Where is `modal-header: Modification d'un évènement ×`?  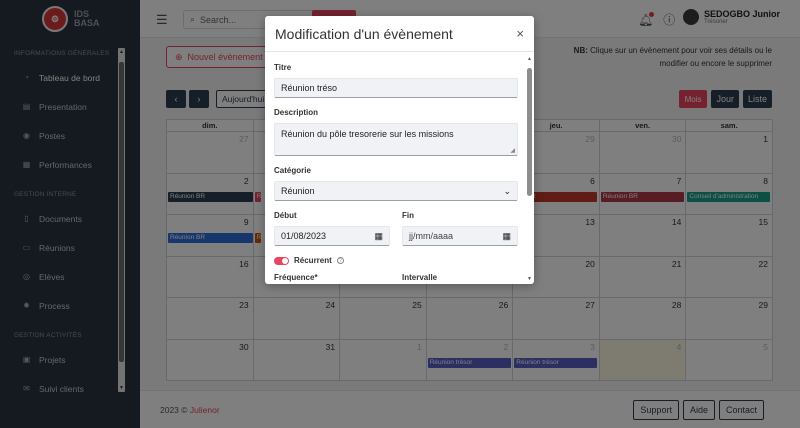 modal-header: Modification d'un évènement × is located at coordinates (399, 34).